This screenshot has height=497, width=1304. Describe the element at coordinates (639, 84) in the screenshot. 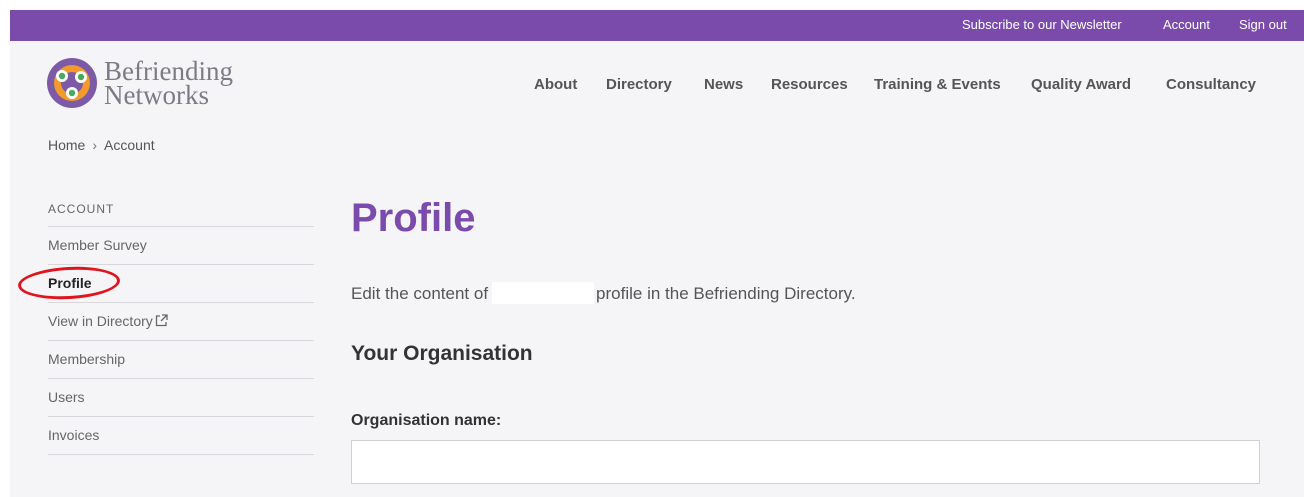

I see `nav-directory: Directory` at that location.